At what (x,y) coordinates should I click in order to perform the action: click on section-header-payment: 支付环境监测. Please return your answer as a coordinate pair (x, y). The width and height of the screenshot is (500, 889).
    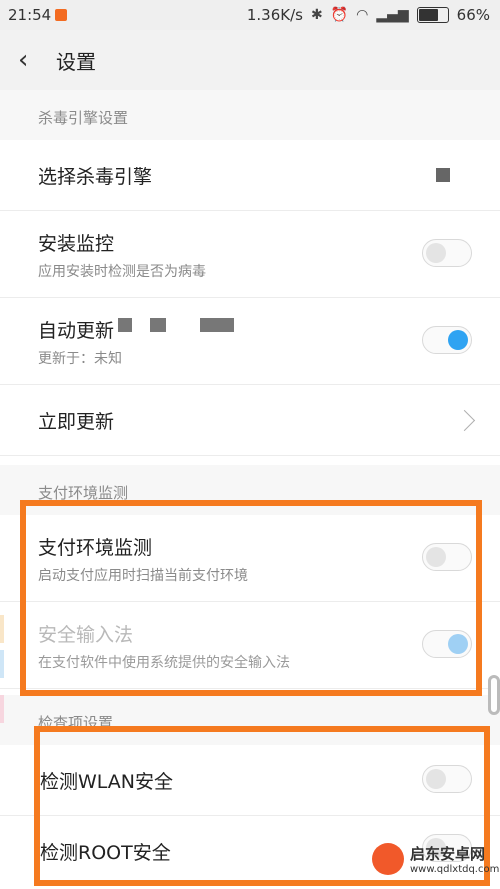
    Looking at the image, I should click on (250, 490).